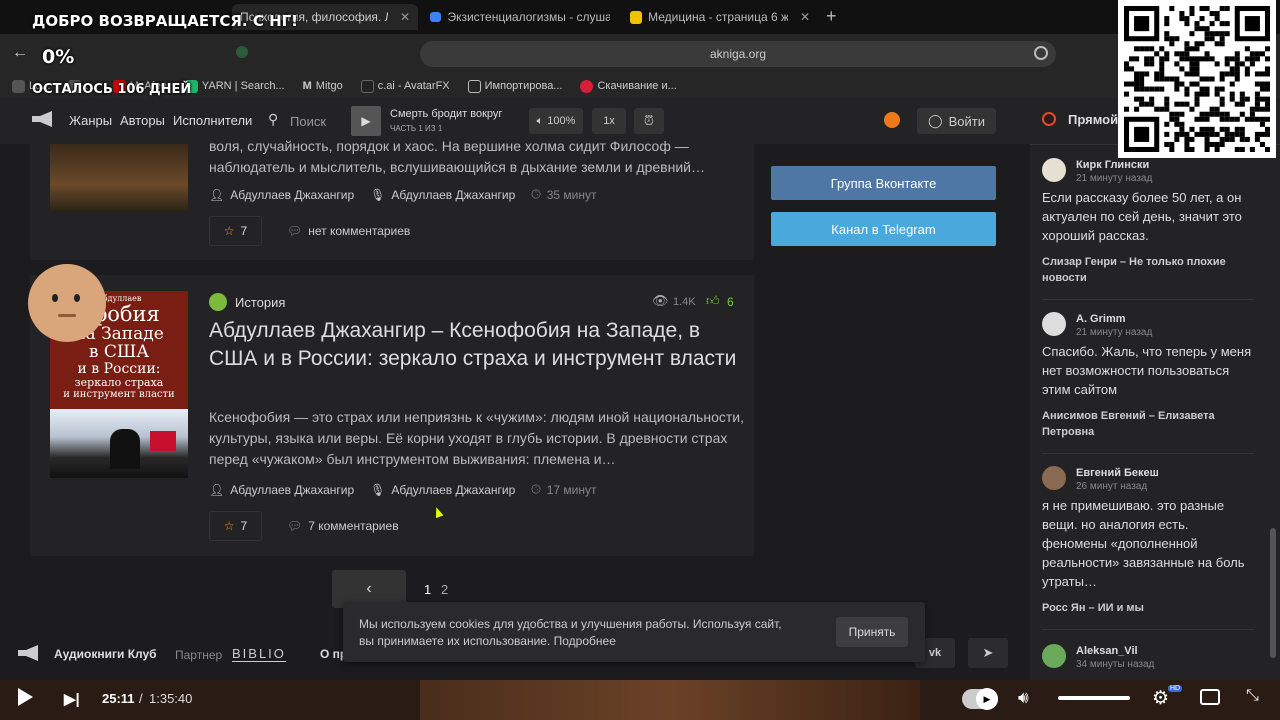 The height and width of the screenshot is (720, 1280). What do you see at coordinates (212, 120) in the screenshot?
I see `nav-performers: Исполнители` at bounding box center [212, 120].